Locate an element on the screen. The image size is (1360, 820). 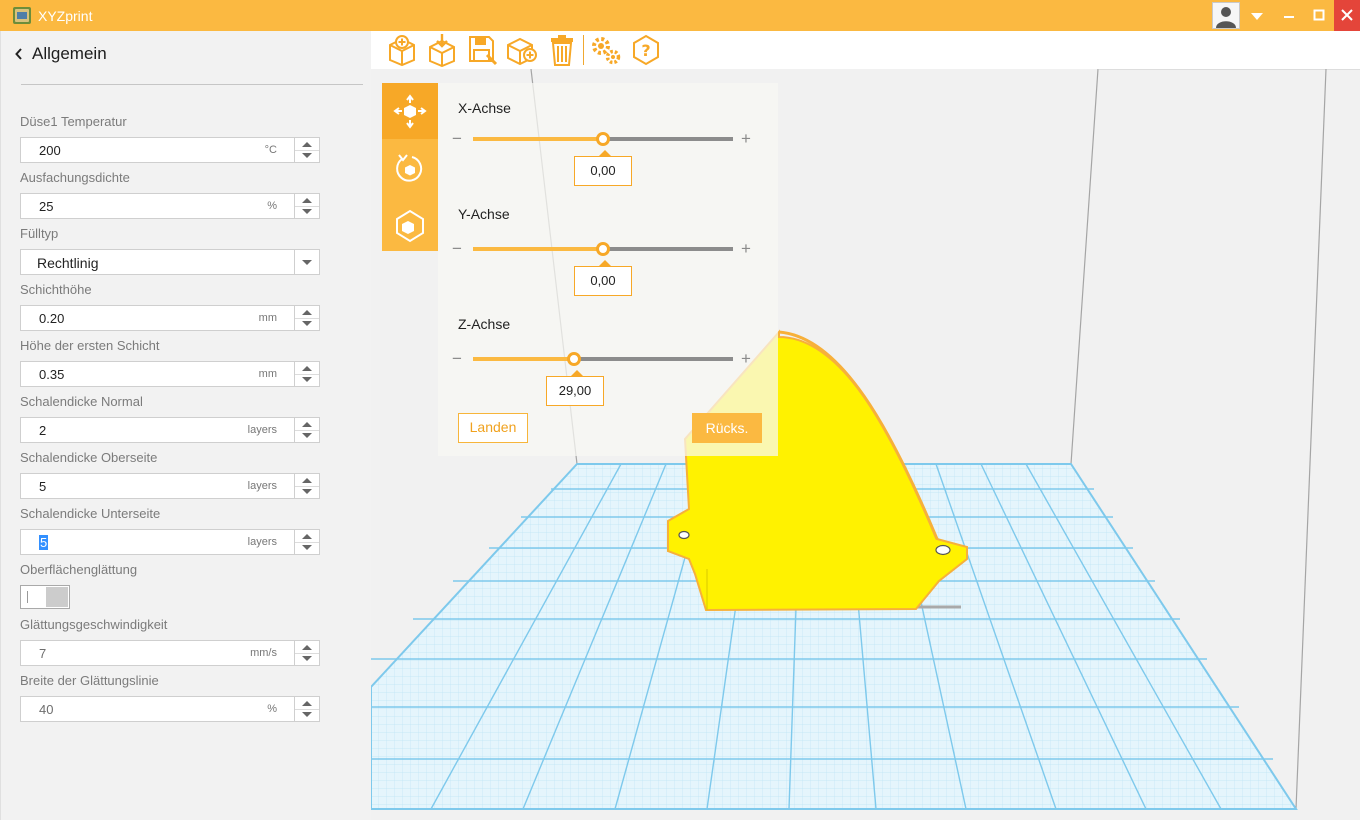
infill-type-select: Rechtlinig is located at coordinates (170, 262).